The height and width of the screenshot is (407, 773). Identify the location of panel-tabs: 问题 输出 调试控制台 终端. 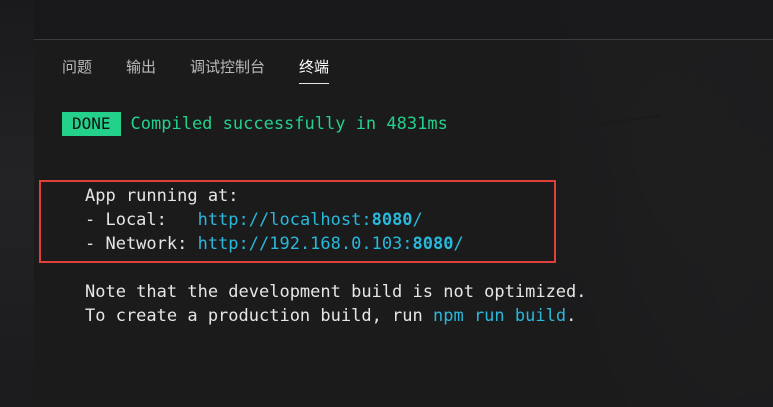
(212, 70).